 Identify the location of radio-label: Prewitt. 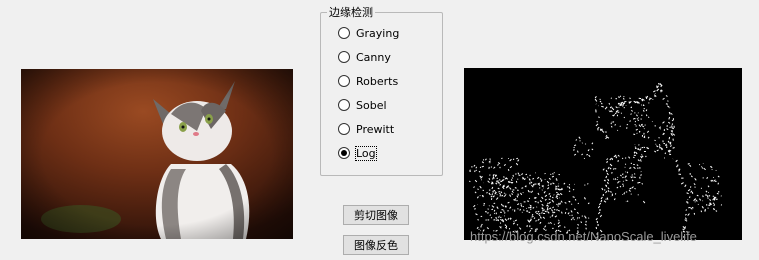
(375, 129).